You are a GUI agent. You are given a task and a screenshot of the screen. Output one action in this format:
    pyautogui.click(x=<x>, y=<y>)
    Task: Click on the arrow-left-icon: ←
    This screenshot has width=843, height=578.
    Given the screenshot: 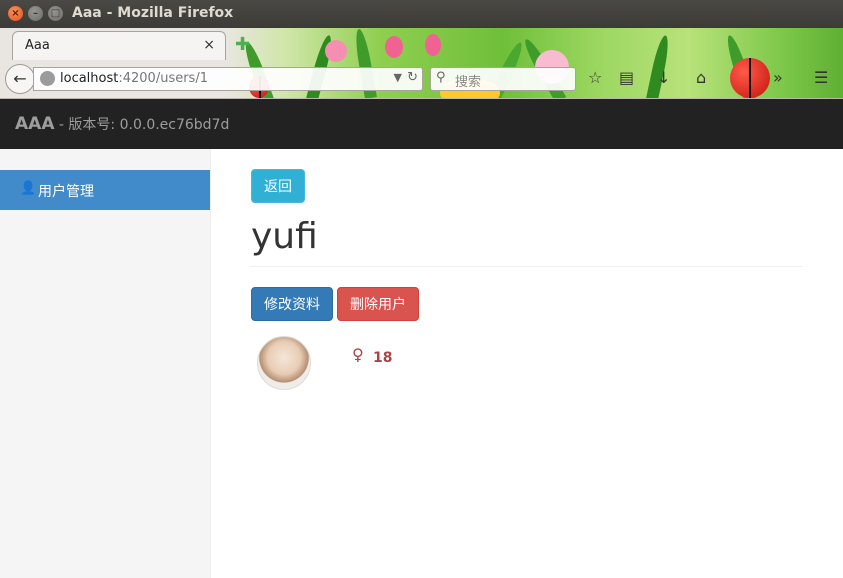 What is the action you would take?
    pyautogui.click(x=20, y=78)
    